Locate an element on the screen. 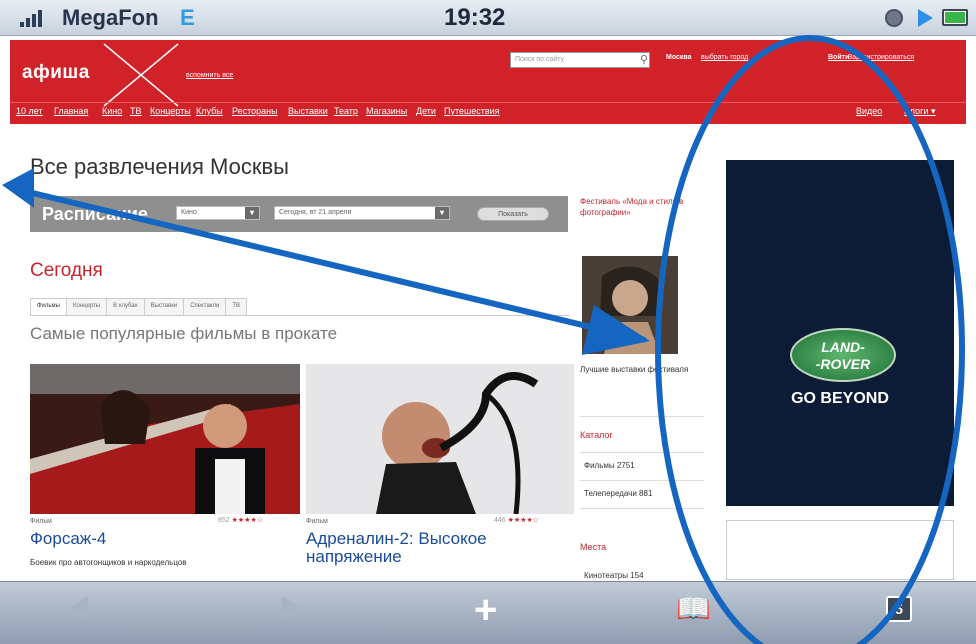  catalog-films-link: Фильмы 2751 is located at coordinates (609, 465).